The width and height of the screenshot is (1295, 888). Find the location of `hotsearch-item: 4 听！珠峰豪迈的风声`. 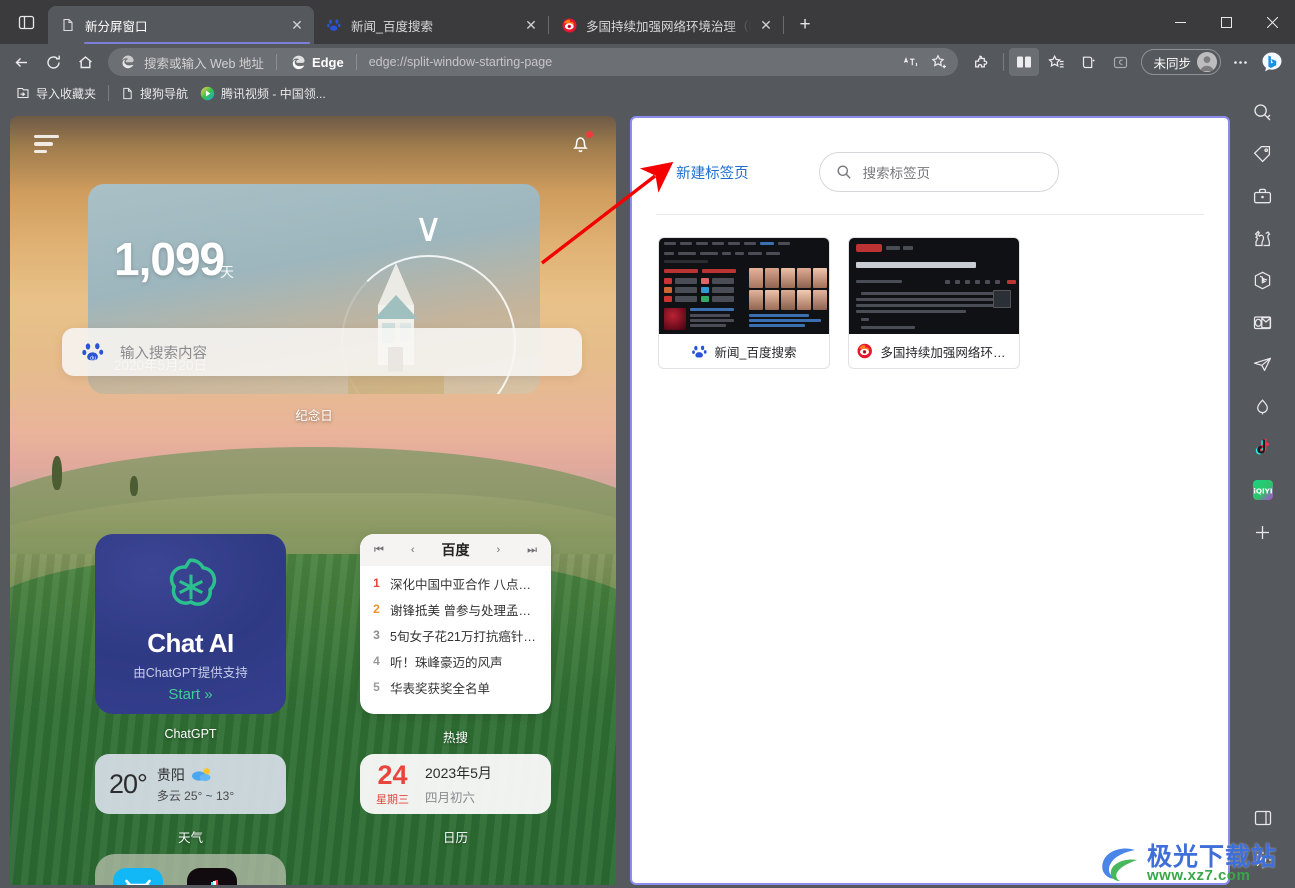

hotsearch-item: 4 听！珠峰豪迈的风声 is located at coordinates (455, 661).